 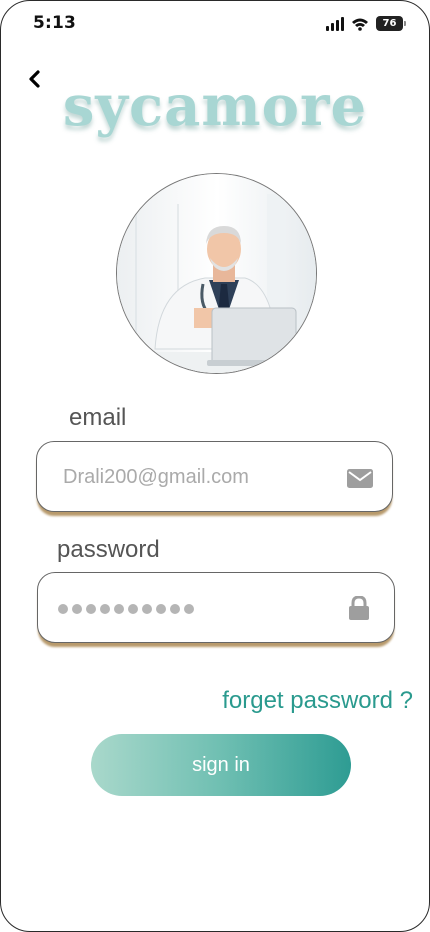 I want to click on lock-icon, so click(x=359, y=608).